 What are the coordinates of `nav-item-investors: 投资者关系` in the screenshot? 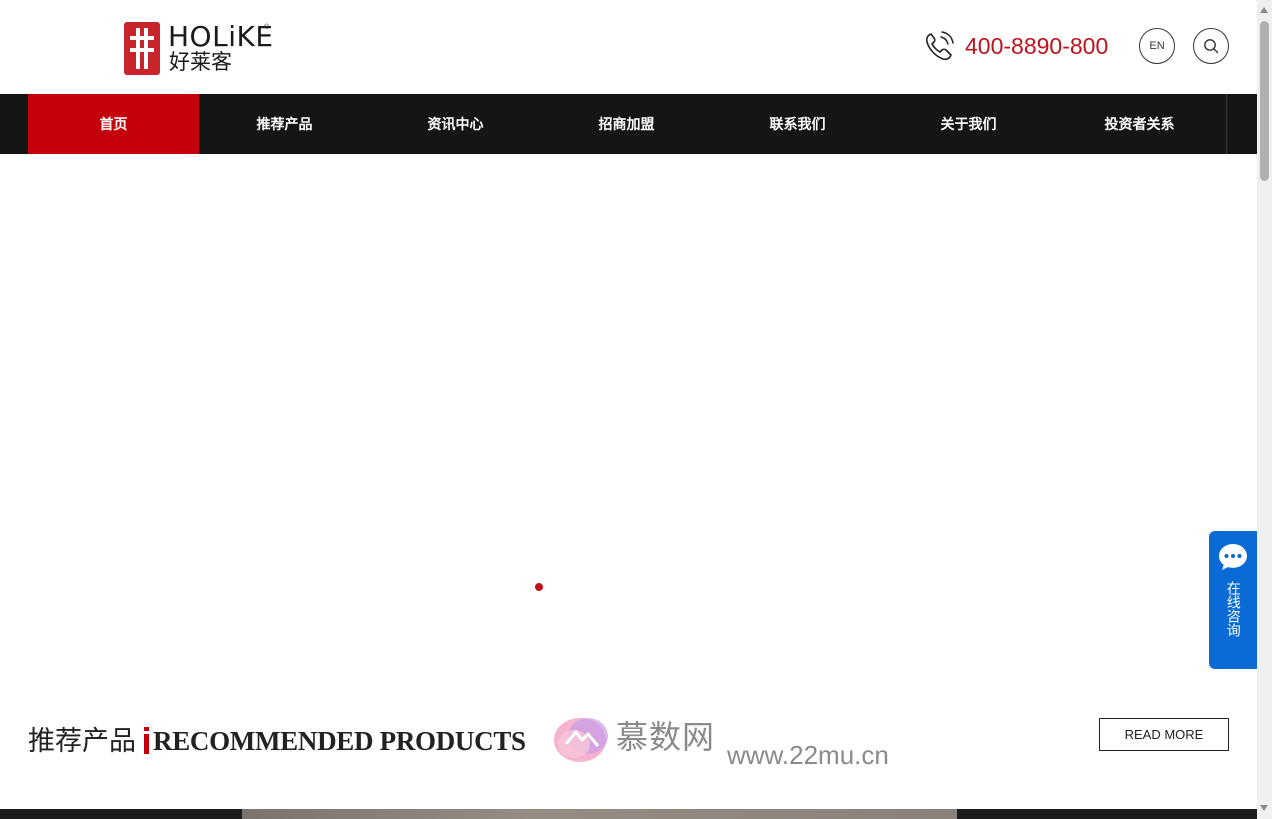 It's located at (1139, 124).